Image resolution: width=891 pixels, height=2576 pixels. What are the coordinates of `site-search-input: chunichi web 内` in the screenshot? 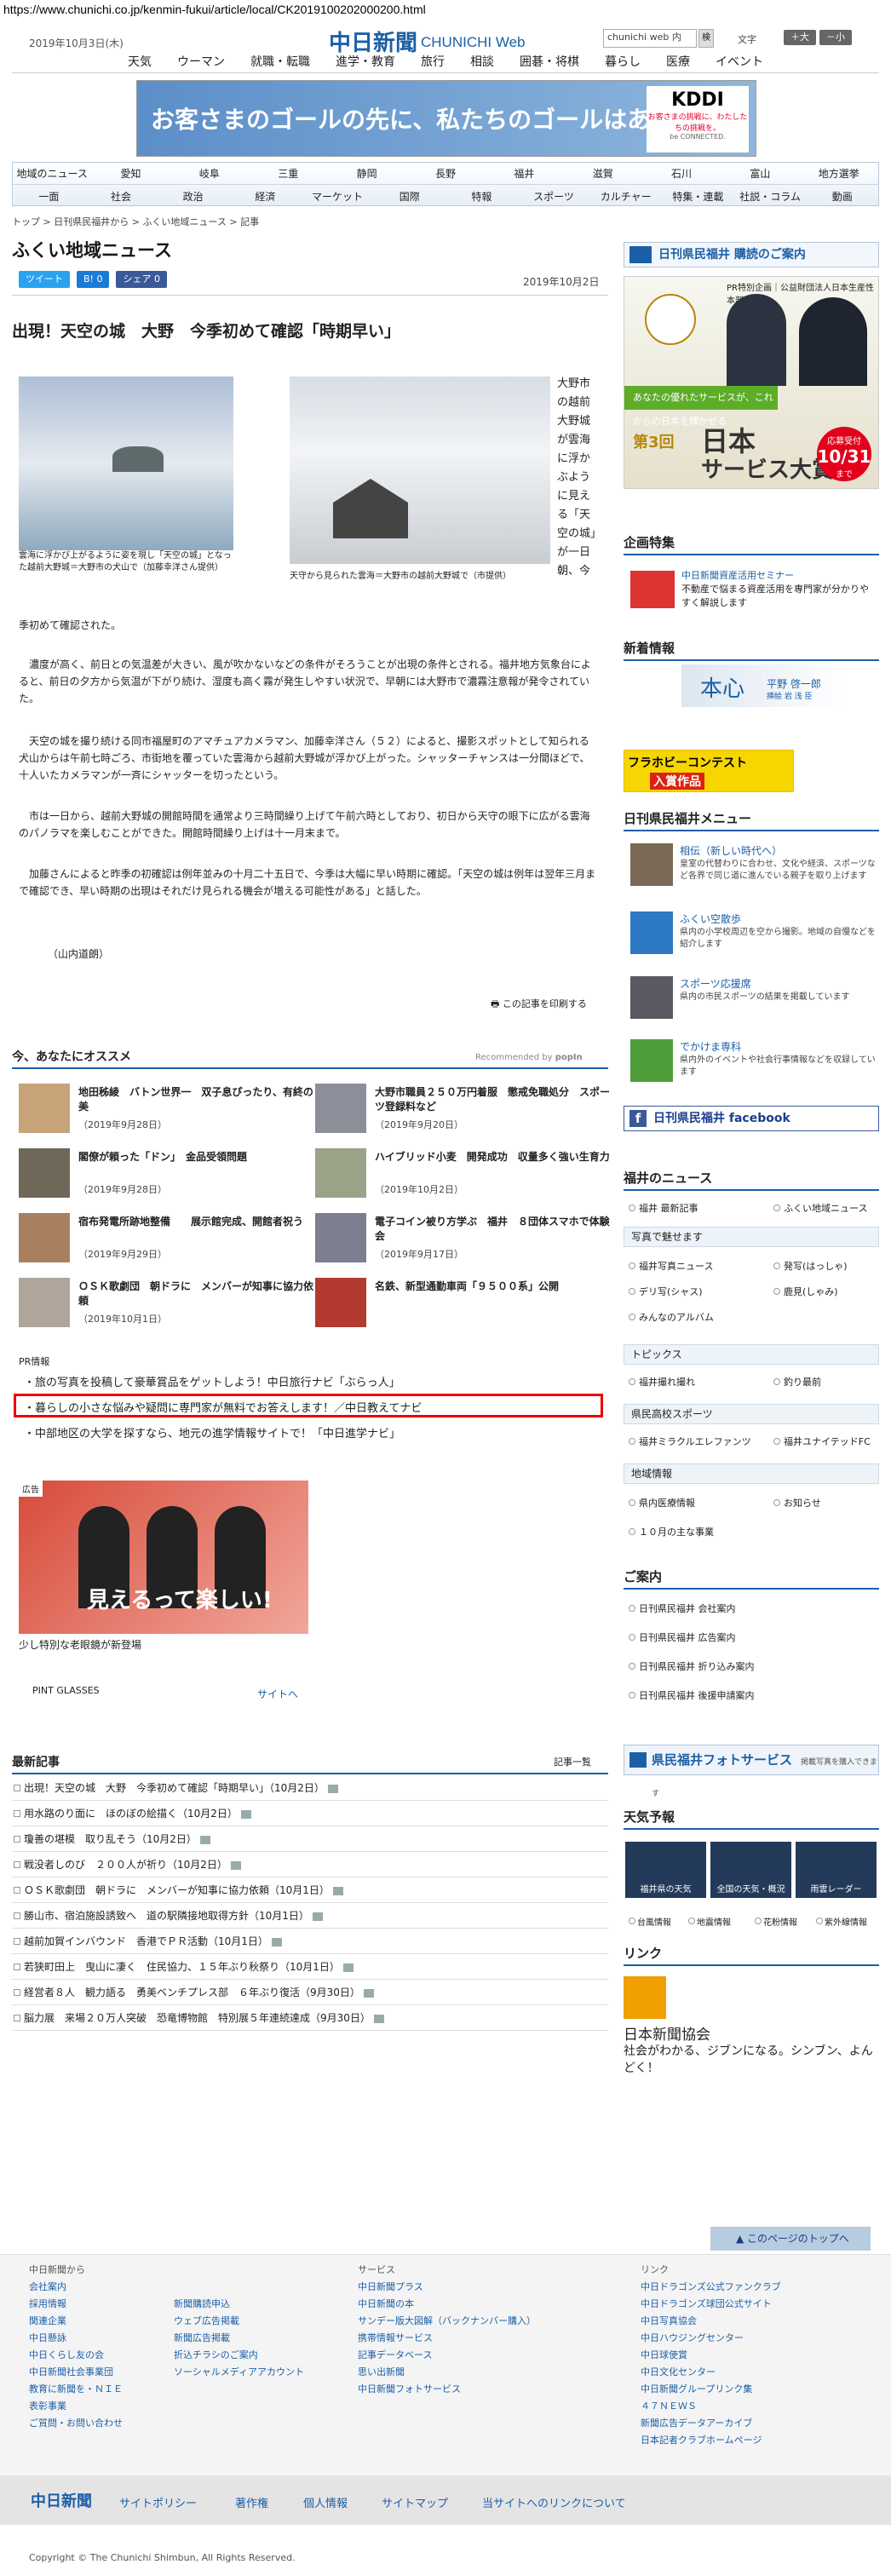 It's located at (650, 38).